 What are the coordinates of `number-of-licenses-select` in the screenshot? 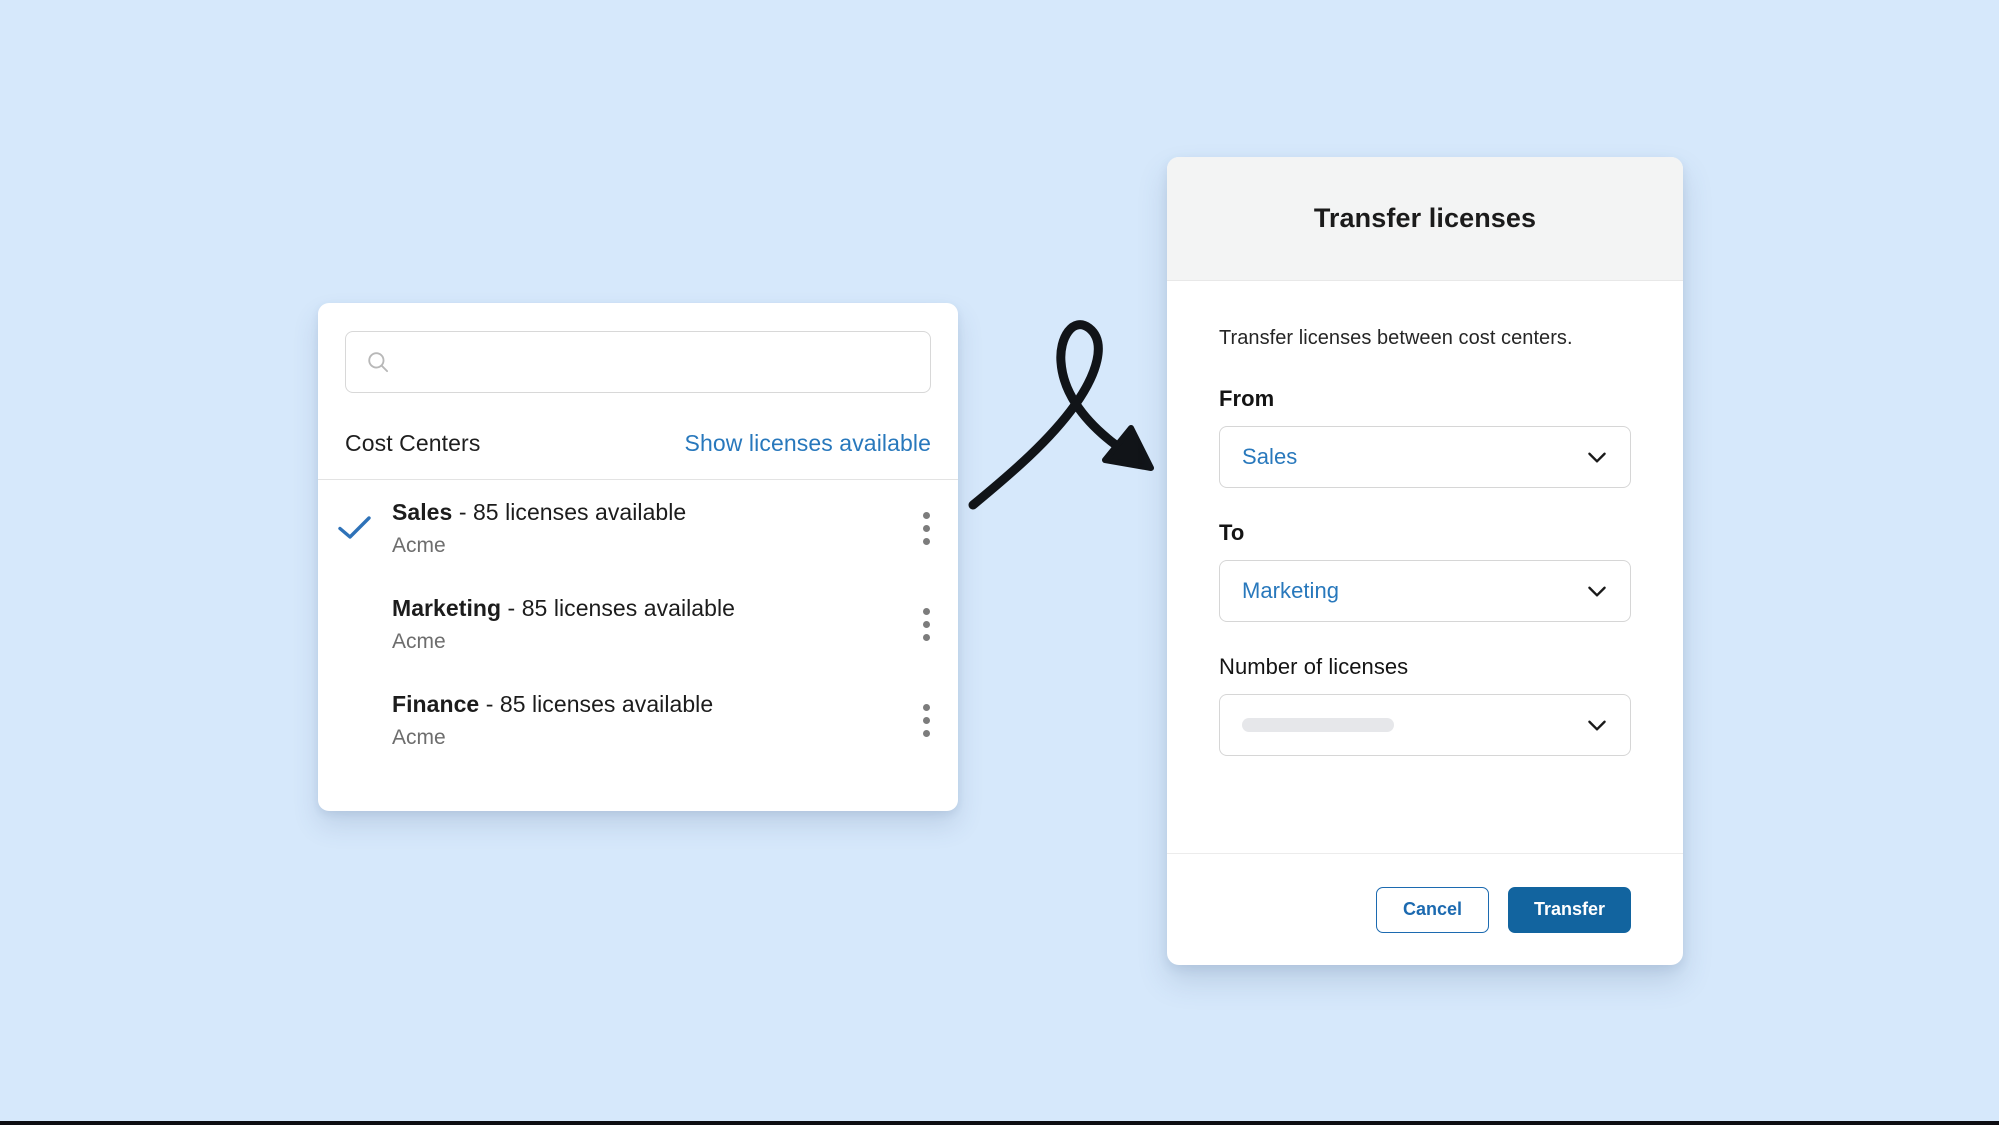 It's located at (1425, 725).